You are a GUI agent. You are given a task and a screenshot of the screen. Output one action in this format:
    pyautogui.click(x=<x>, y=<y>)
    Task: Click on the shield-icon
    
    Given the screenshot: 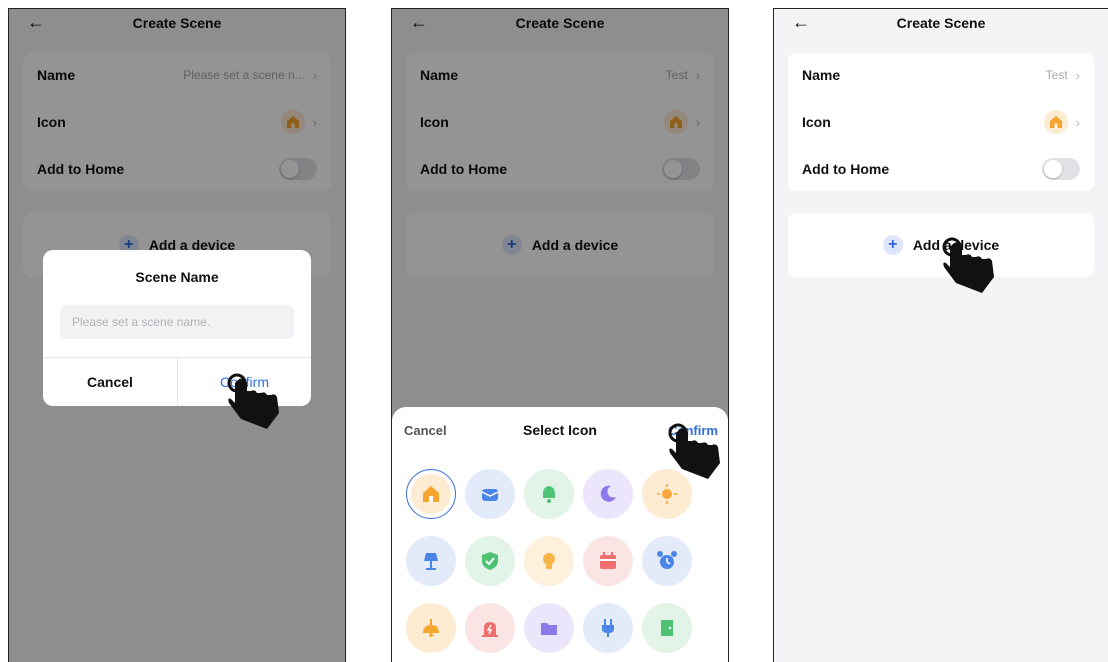 What is the action you would take?
    pyautogui.click(x=490, y=561)
    